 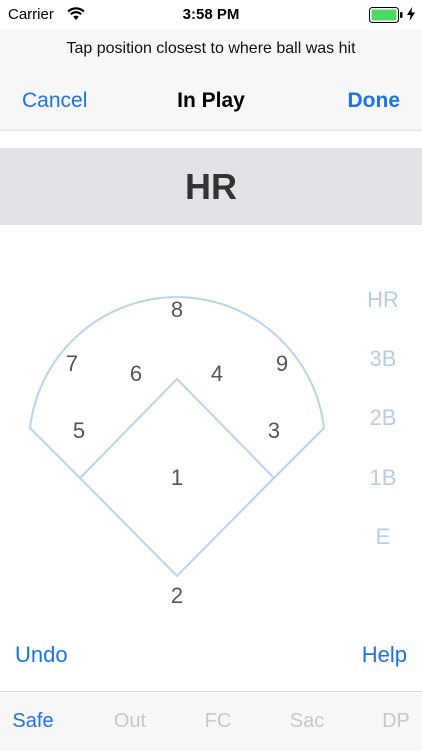 I want to click on position-8: 8, so click(x=177, y=309).